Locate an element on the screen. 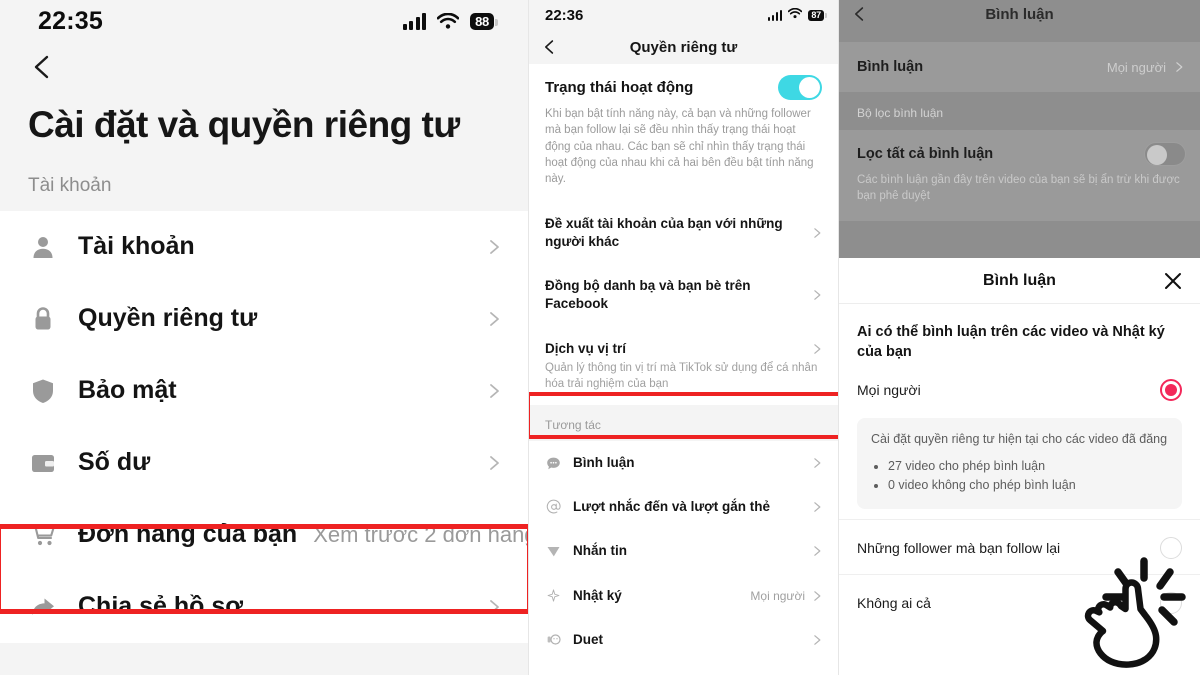 This screenshot has width=1200, height=675. option-radio-selected is located at coordinates (1171, 390).